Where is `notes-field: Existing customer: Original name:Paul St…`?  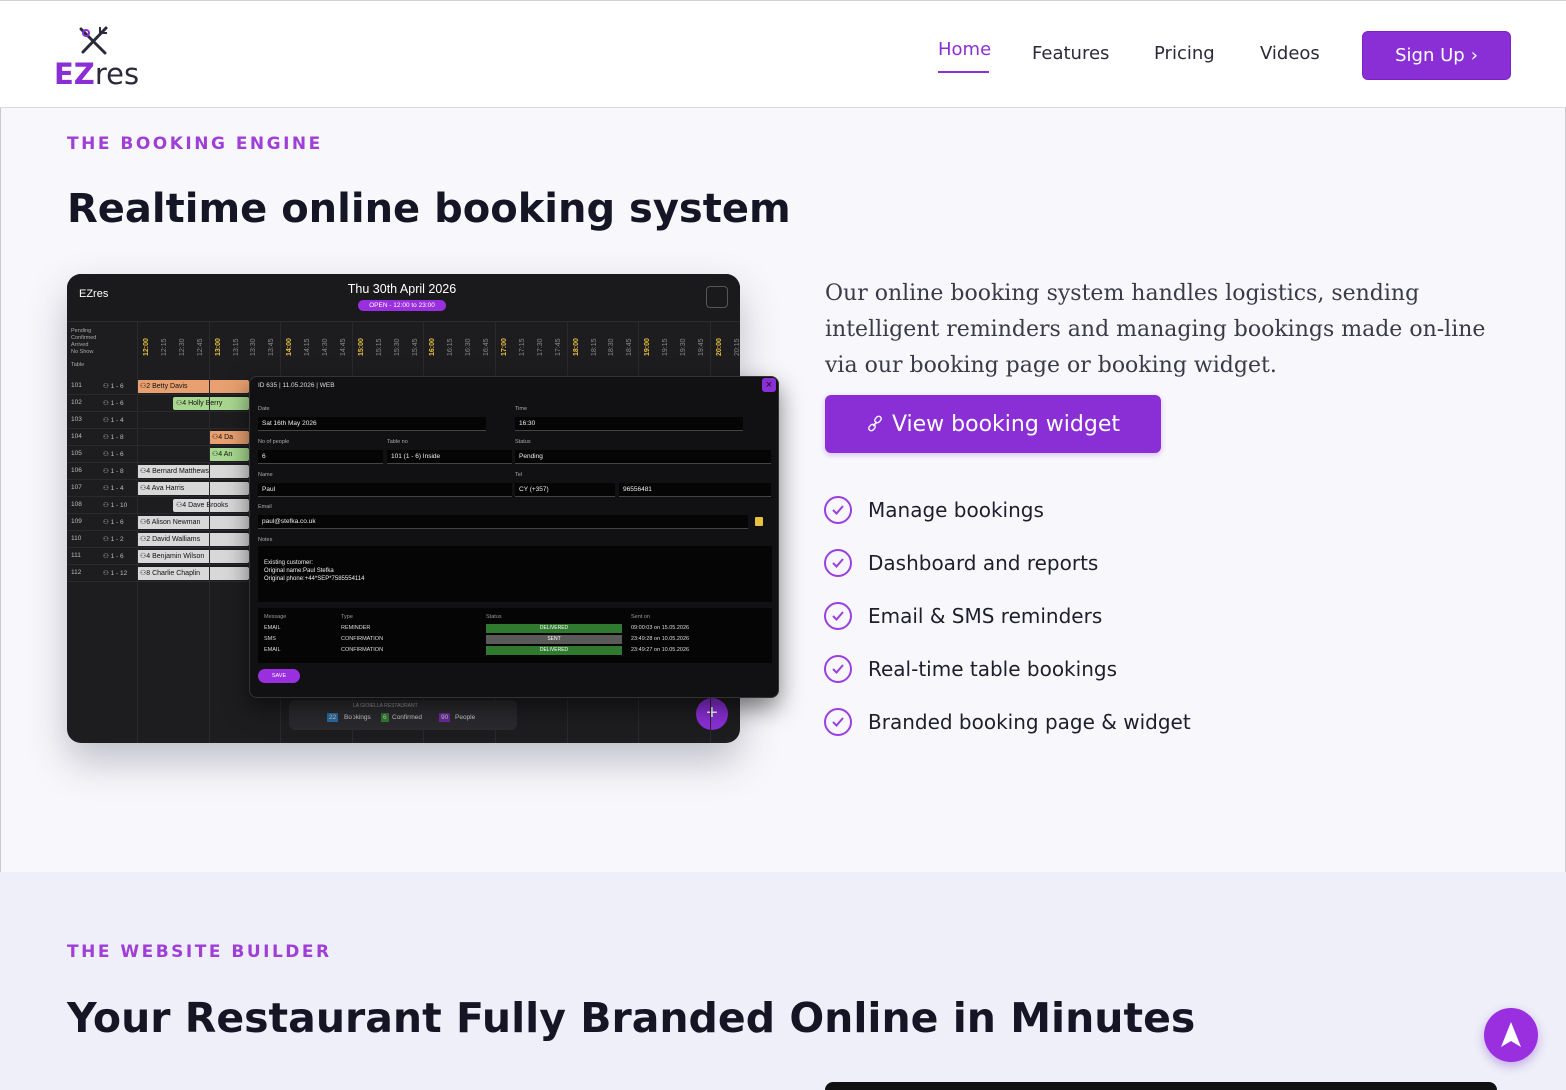
notes-field: Existing customer: Original name:Paul St… is located at coordinates (515, 574).